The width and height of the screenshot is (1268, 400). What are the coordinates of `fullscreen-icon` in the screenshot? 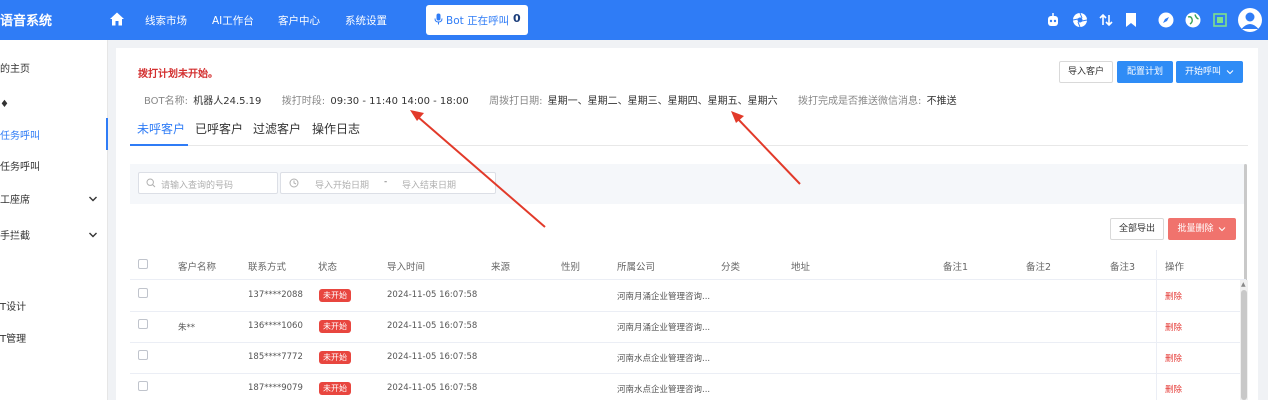 It's located at (1220, 20).